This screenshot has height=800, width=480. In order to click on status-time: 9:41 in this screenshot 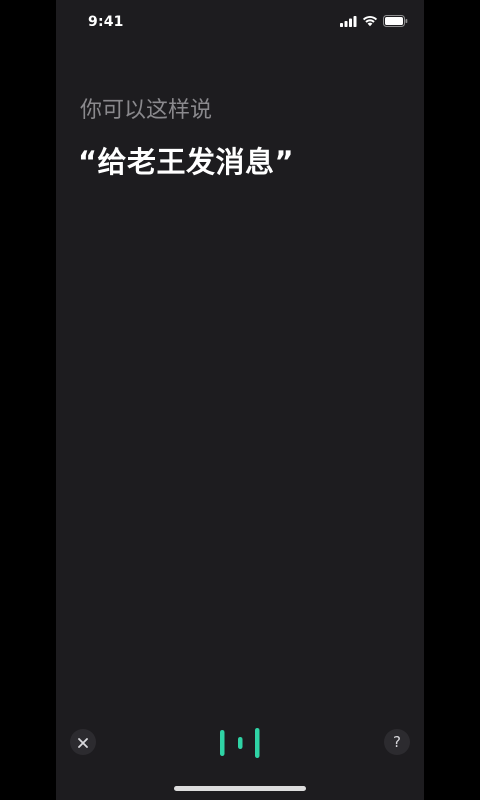, I will do `click(106, 22)`.